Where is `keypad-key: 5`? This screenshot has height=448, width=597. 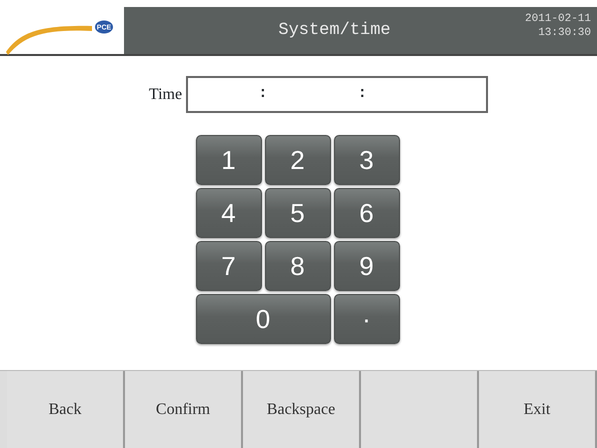
keypad-key: 5 is located at coordinates (297, 213).